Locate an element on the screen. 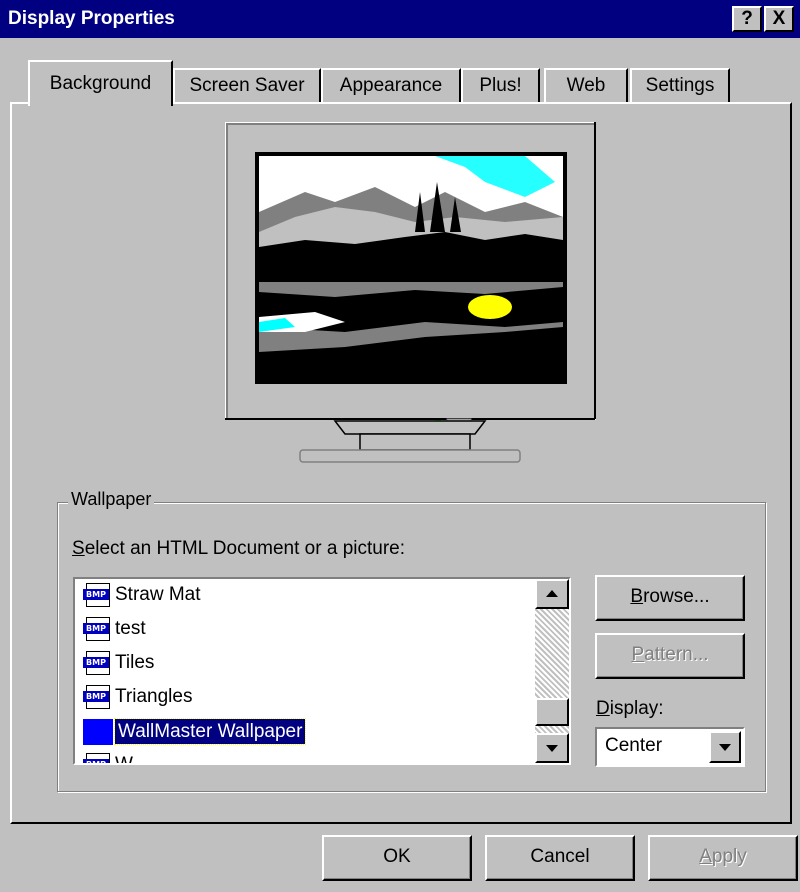 This screenshot has width=800, height=892. scroll-down-button is located at coordinates (552, 748).